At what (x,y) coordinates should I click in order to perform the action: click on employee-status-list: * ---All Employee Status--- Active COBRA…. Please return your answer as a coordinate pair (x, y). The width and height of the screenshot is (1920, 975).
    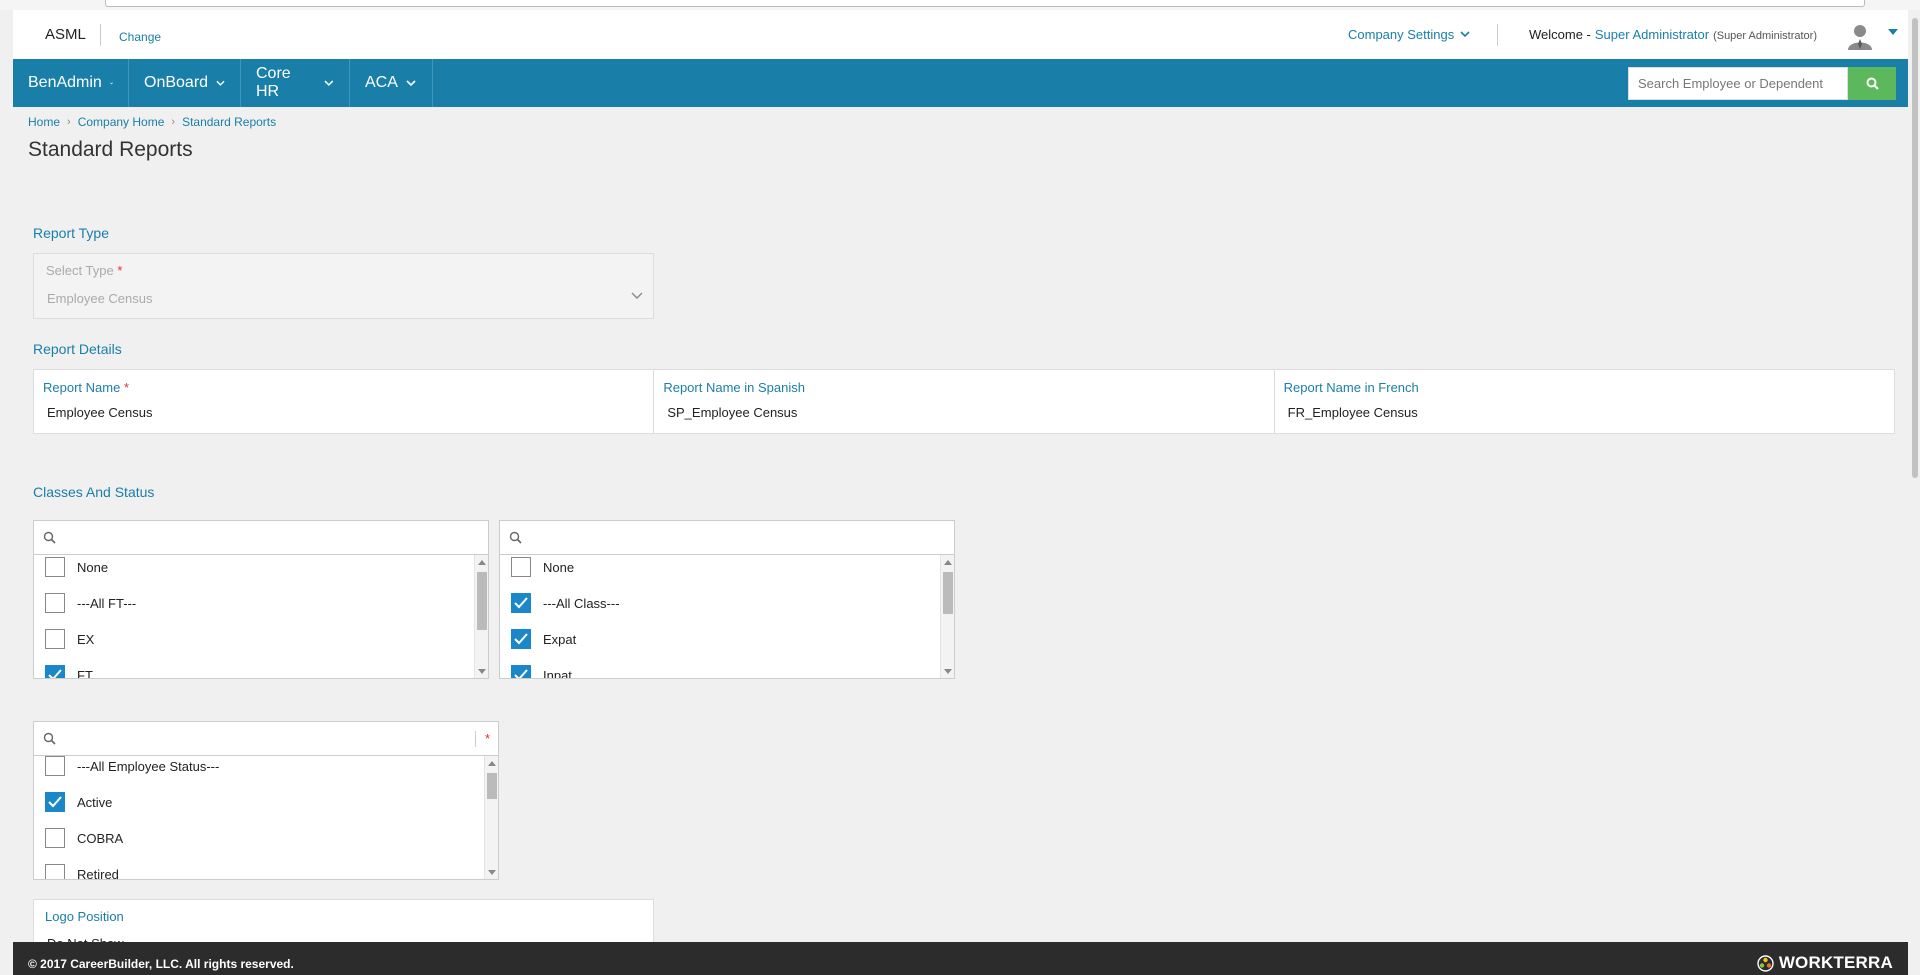
    Looking at the image, I should click on (266, 800).